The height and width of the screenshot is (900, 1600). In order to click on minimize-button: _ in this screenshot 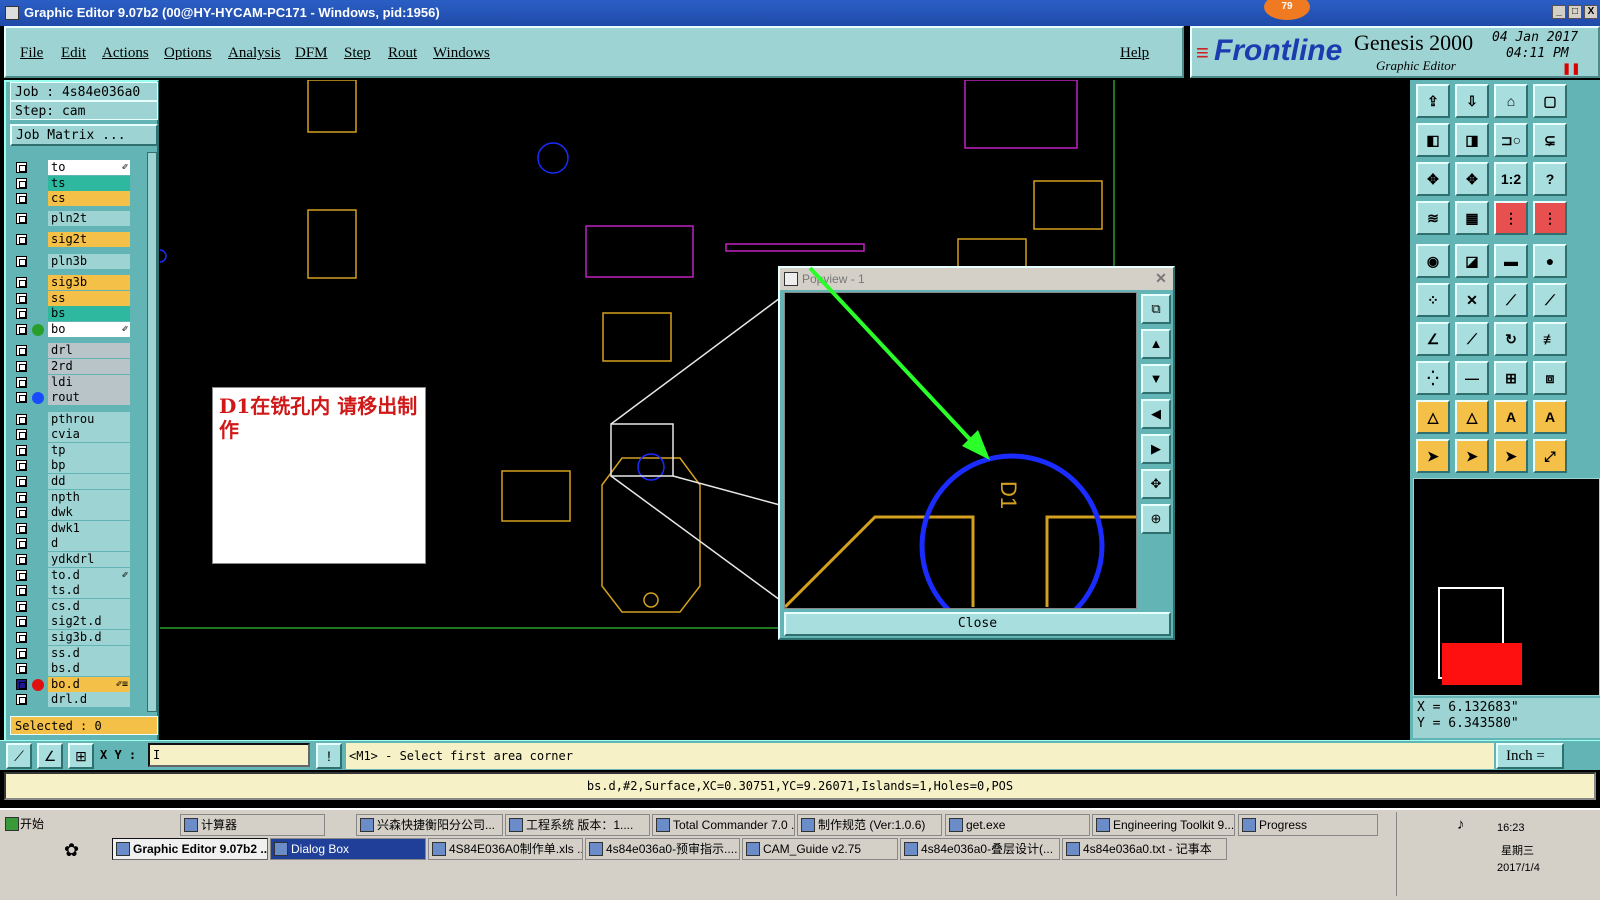, I will do `click(1559, 12)`.